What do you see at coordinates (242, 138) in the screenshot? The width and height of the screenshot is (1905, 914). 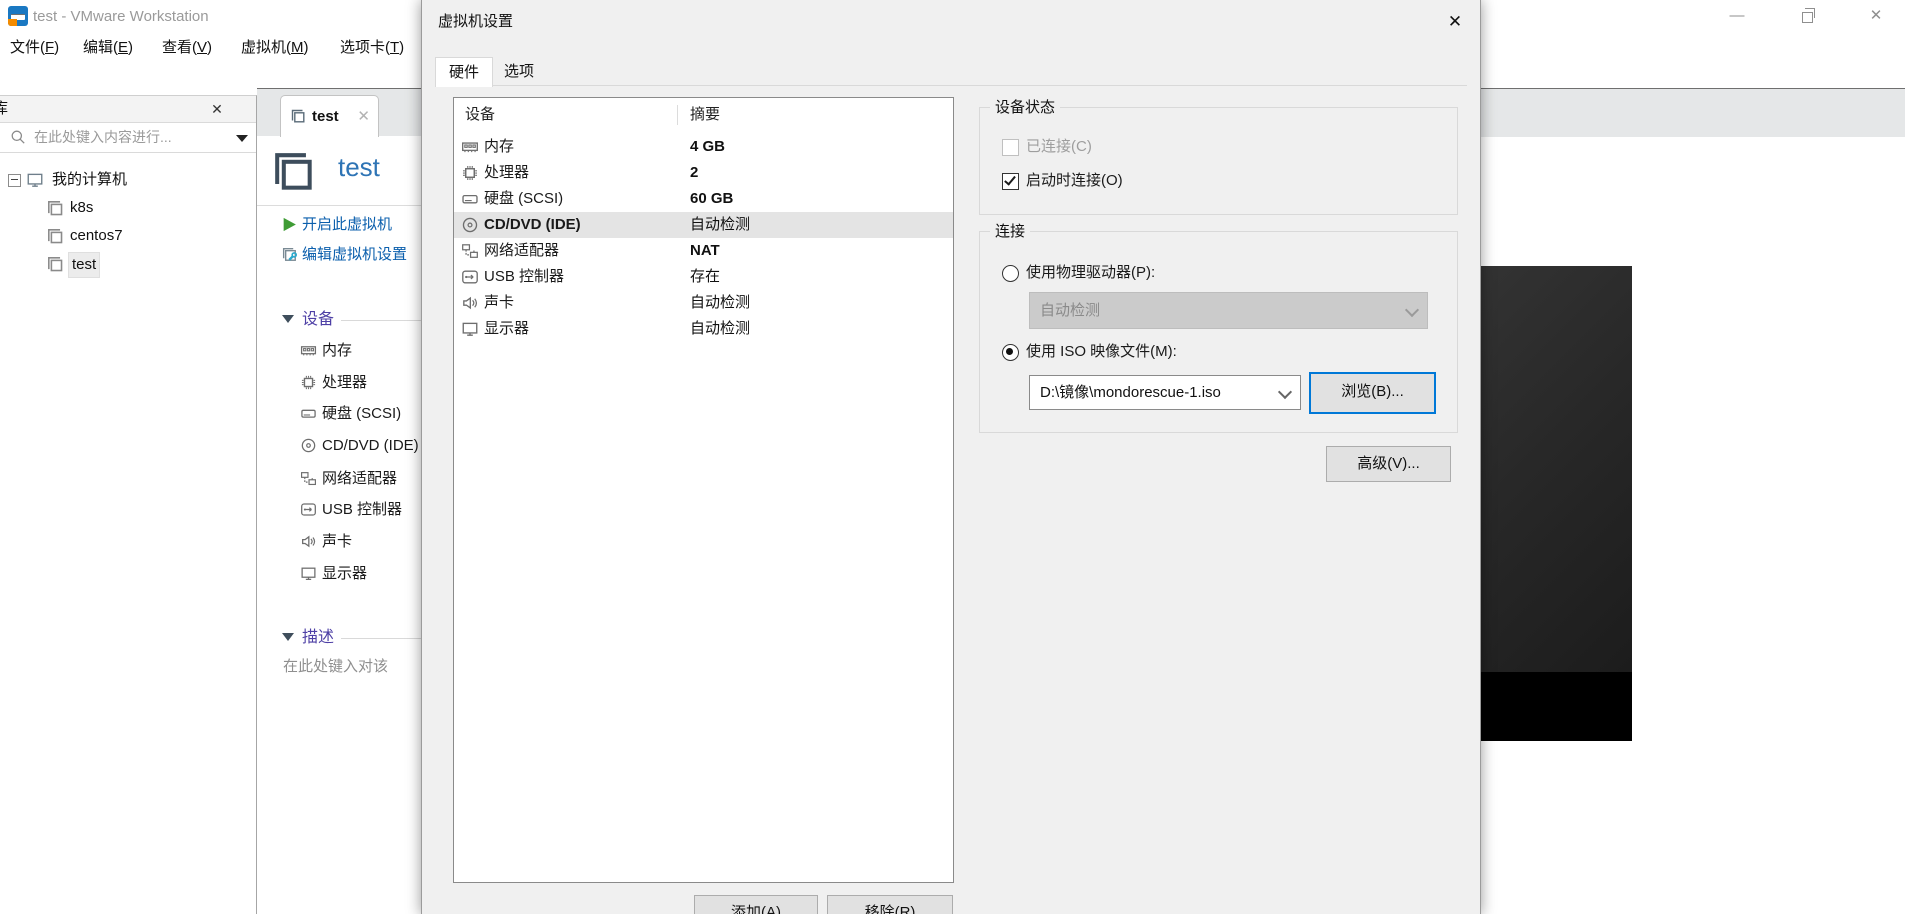 I see `search-dropdown-icon` at bounding box center [242, 138].